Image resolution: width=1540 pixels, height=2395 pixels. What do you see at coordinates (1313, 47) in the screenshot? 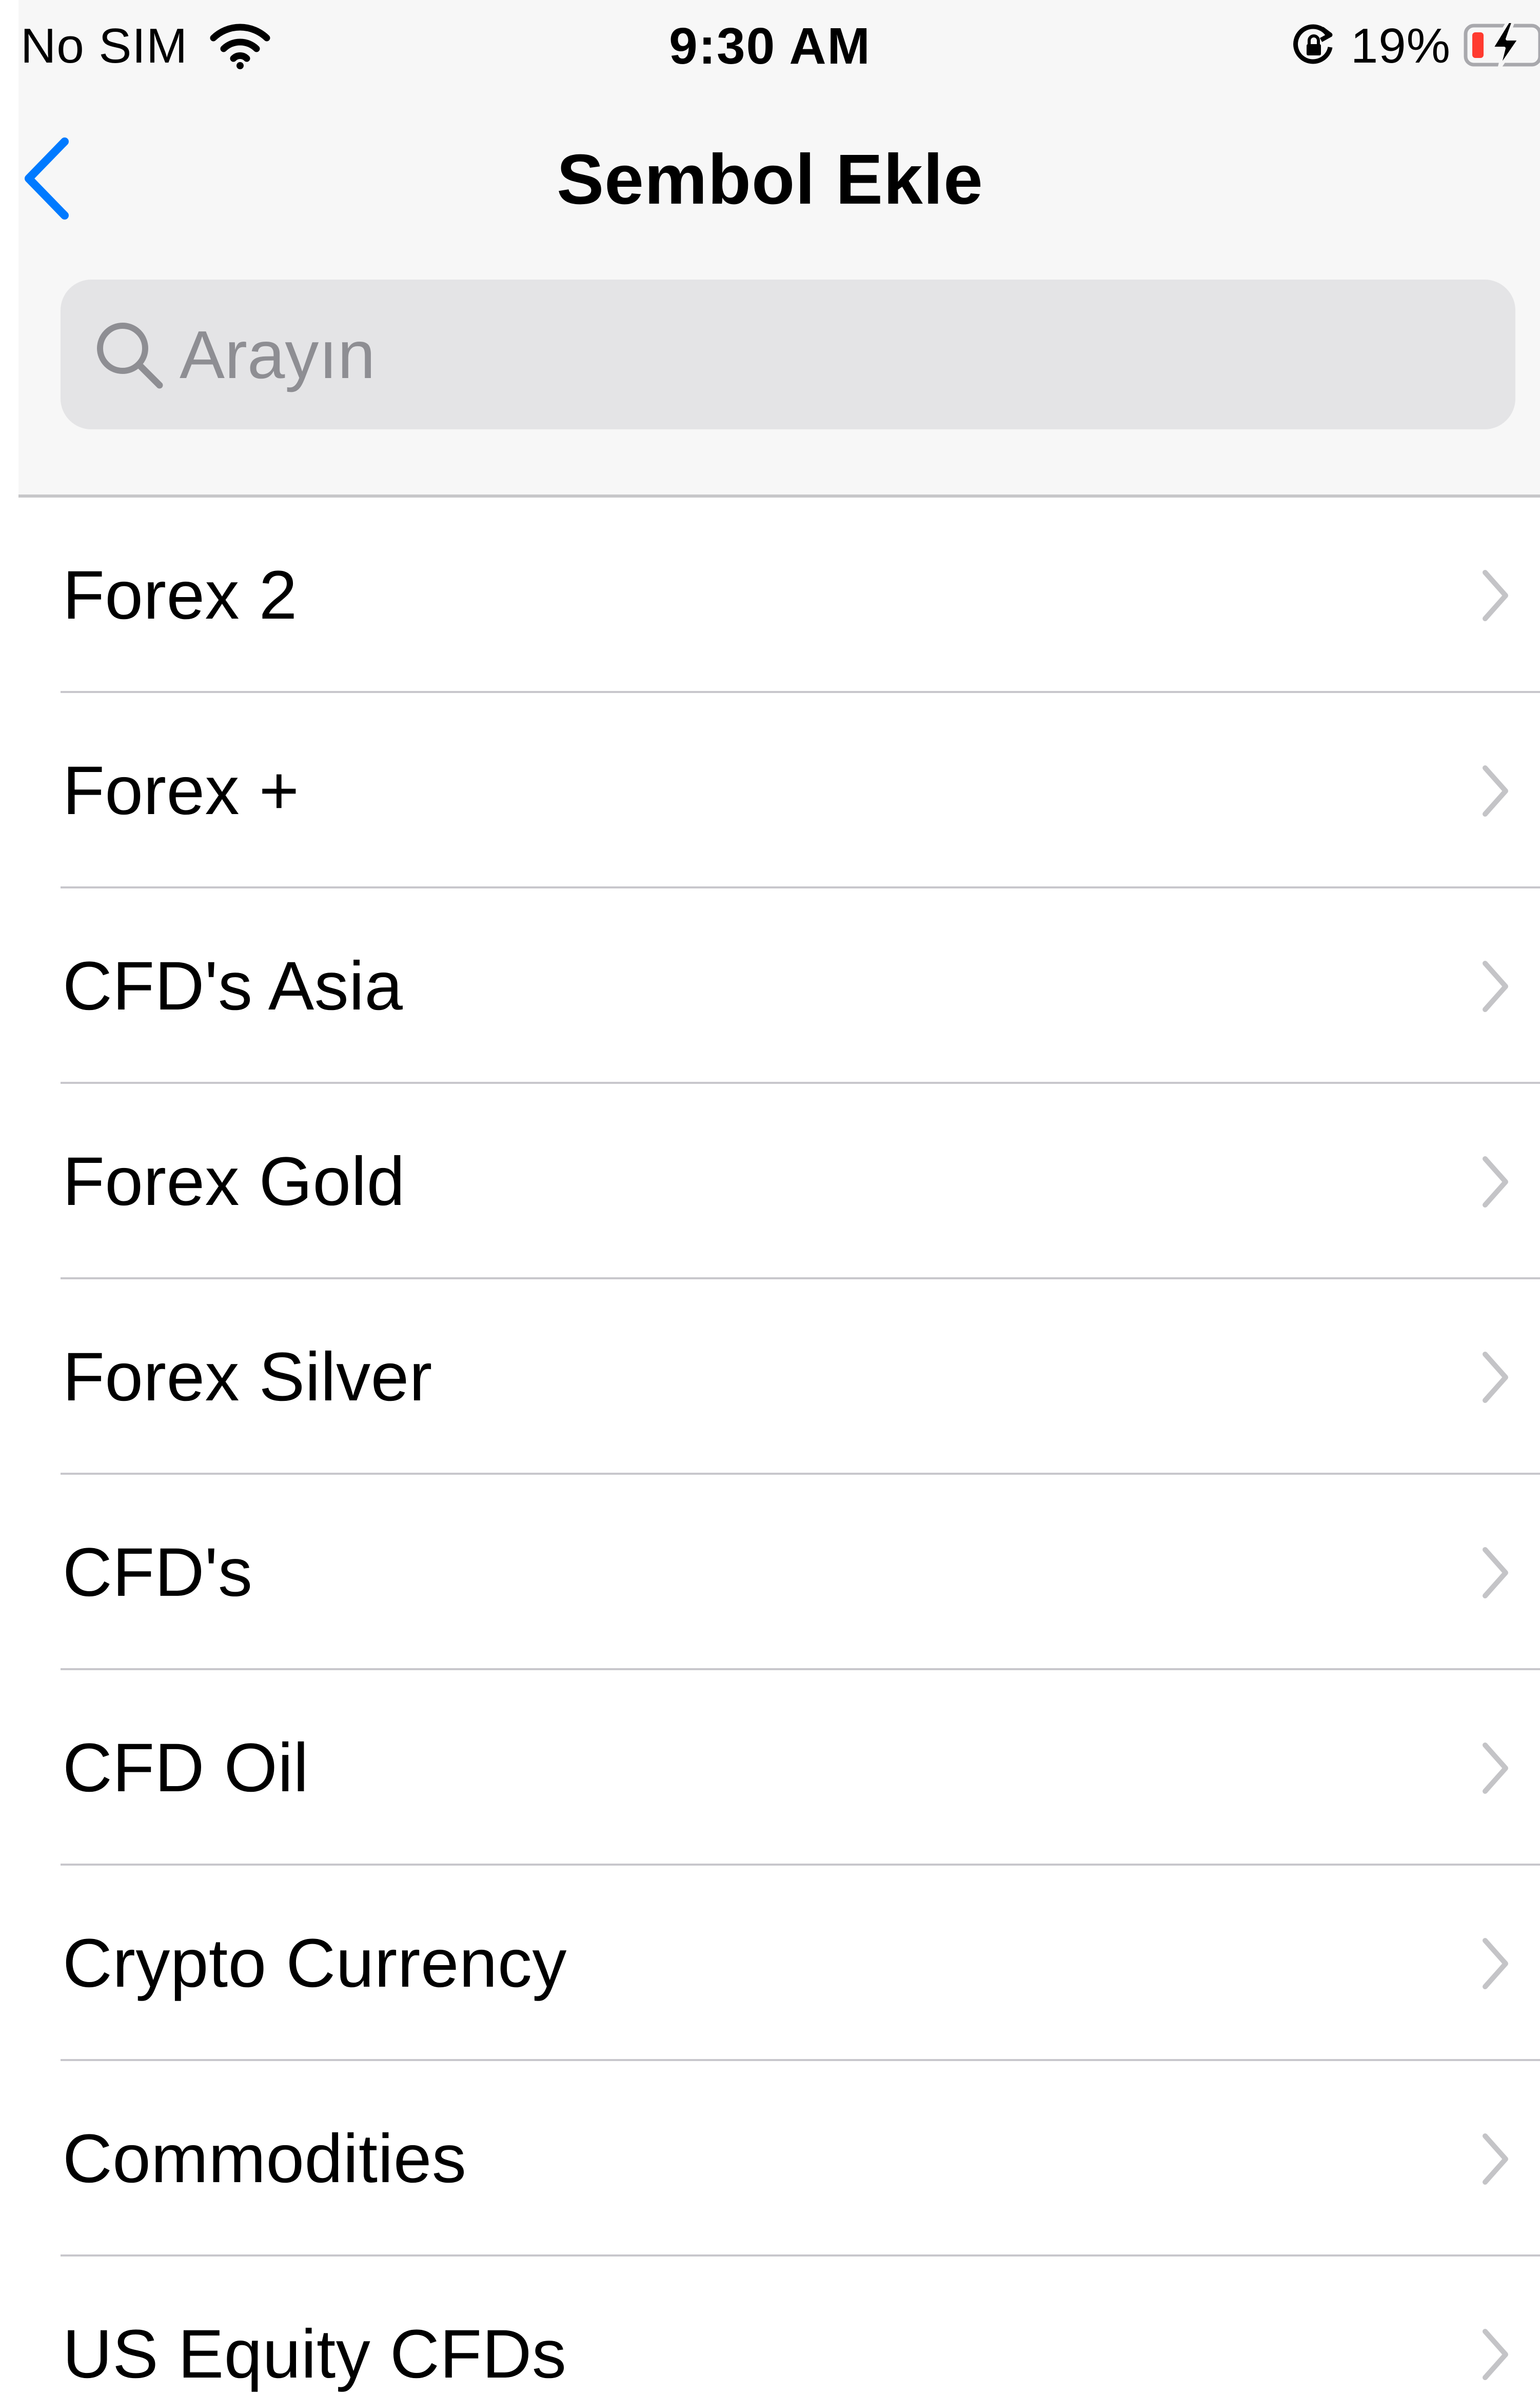
I see `orientation-lock-icon` at bounding box center [1313, 47].